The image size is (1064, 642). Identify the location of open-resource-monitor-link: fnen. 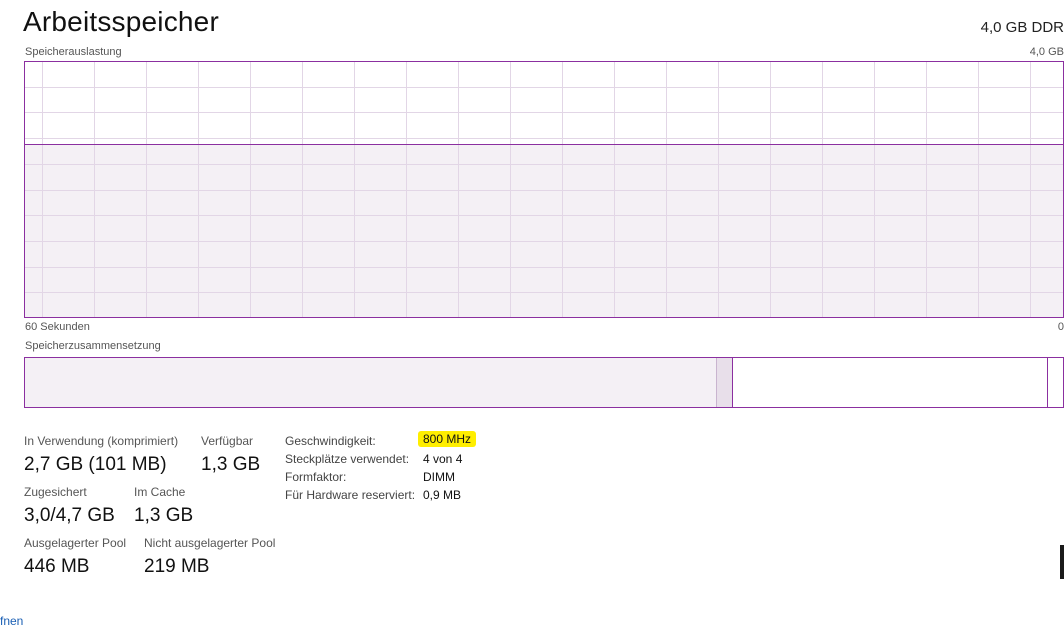
(11, 621).